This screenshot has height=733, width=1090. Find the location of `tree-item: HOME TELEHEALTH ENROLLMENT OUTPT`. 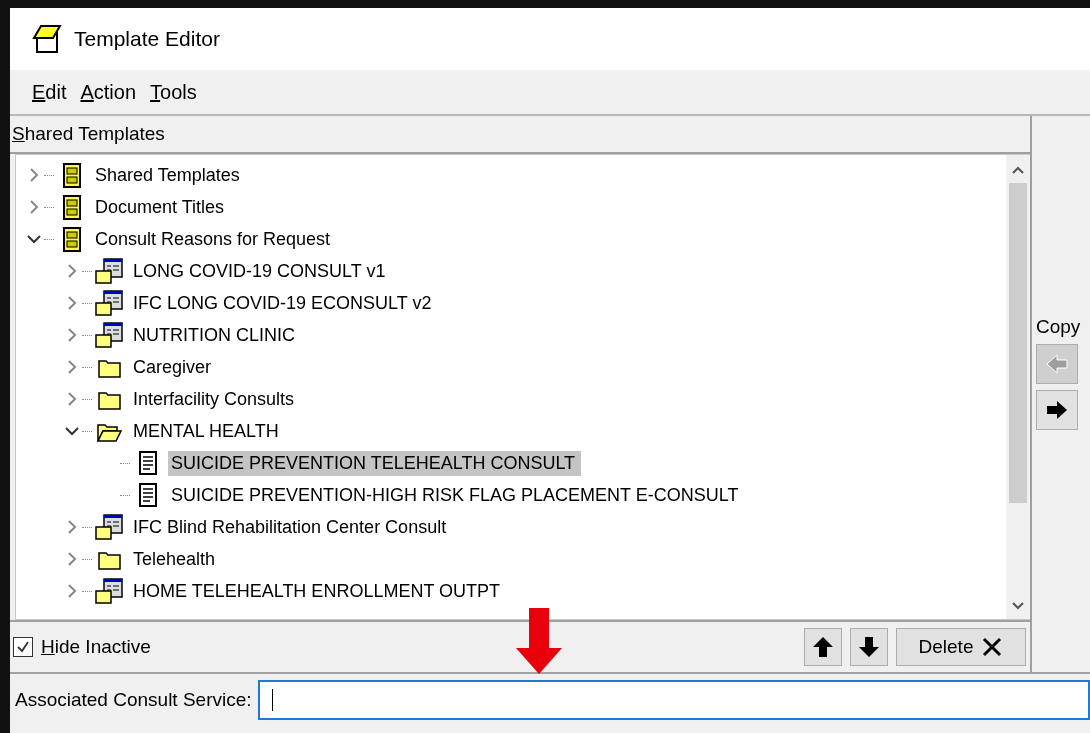

tree-item: HOME TELEHEALTH ENROLLMENT OUTPT is located at coordinates (318, 591).